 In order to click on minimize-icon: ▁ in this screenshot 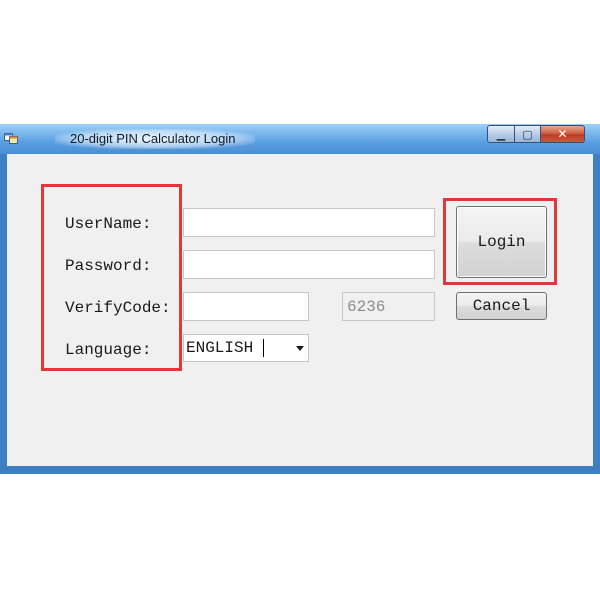, I will do `click(501, 134)`.